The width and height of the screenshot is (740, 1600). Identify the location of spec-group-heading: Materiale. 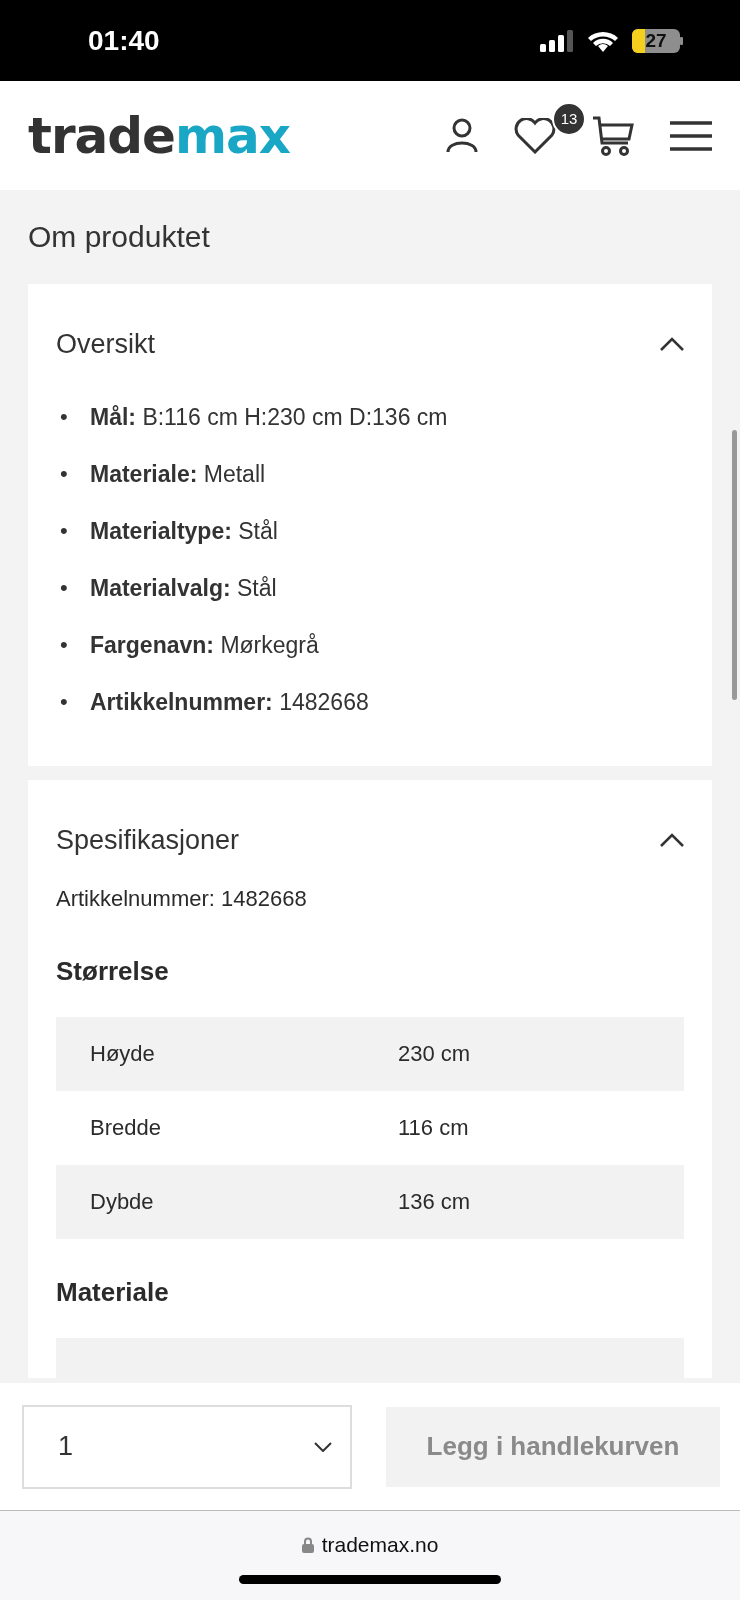
(113, 1292).